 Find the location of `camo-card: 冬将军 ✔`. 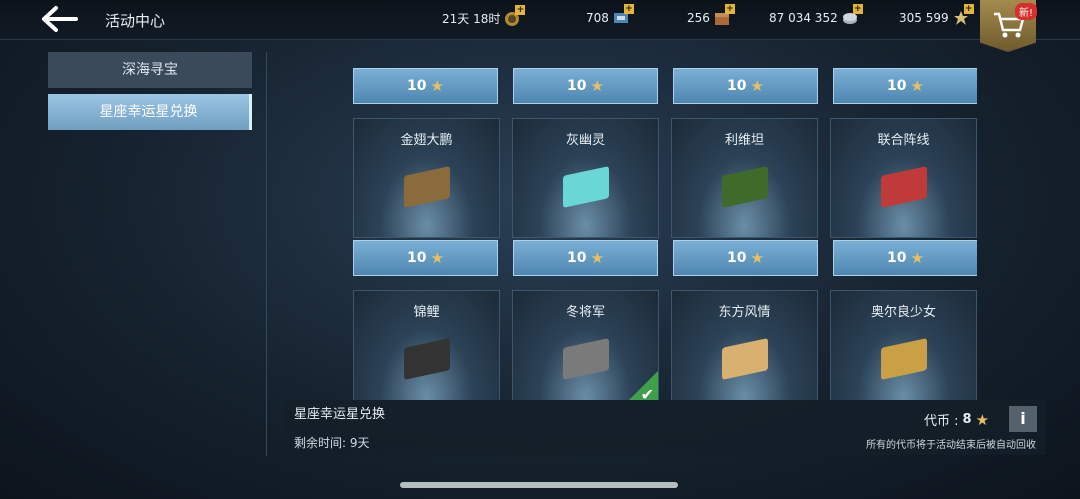

camo-card: 冬将军 ✔ is located at coordinates (585, 345).